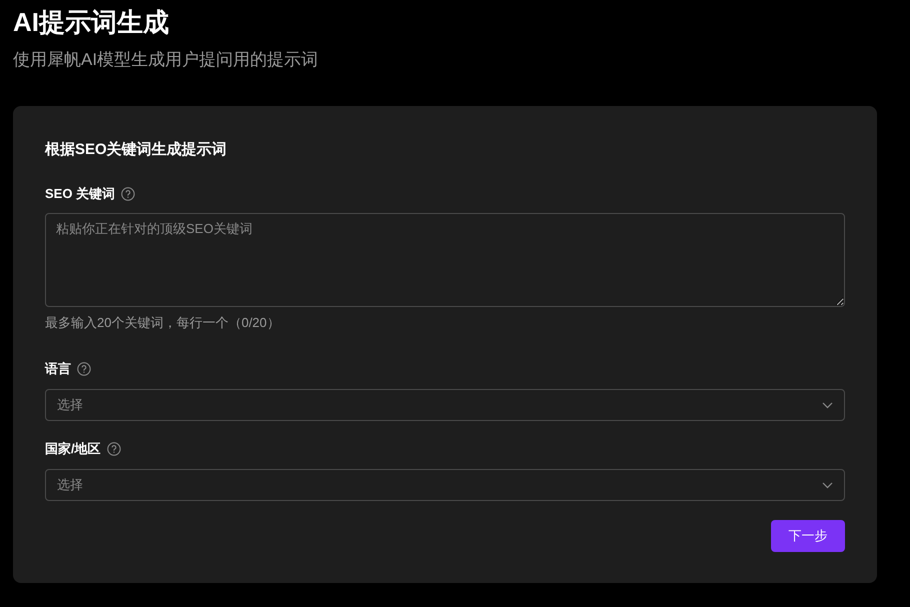  I want to click on card-heading: 根据SEO关键词生成提示词, so click(136, 150).